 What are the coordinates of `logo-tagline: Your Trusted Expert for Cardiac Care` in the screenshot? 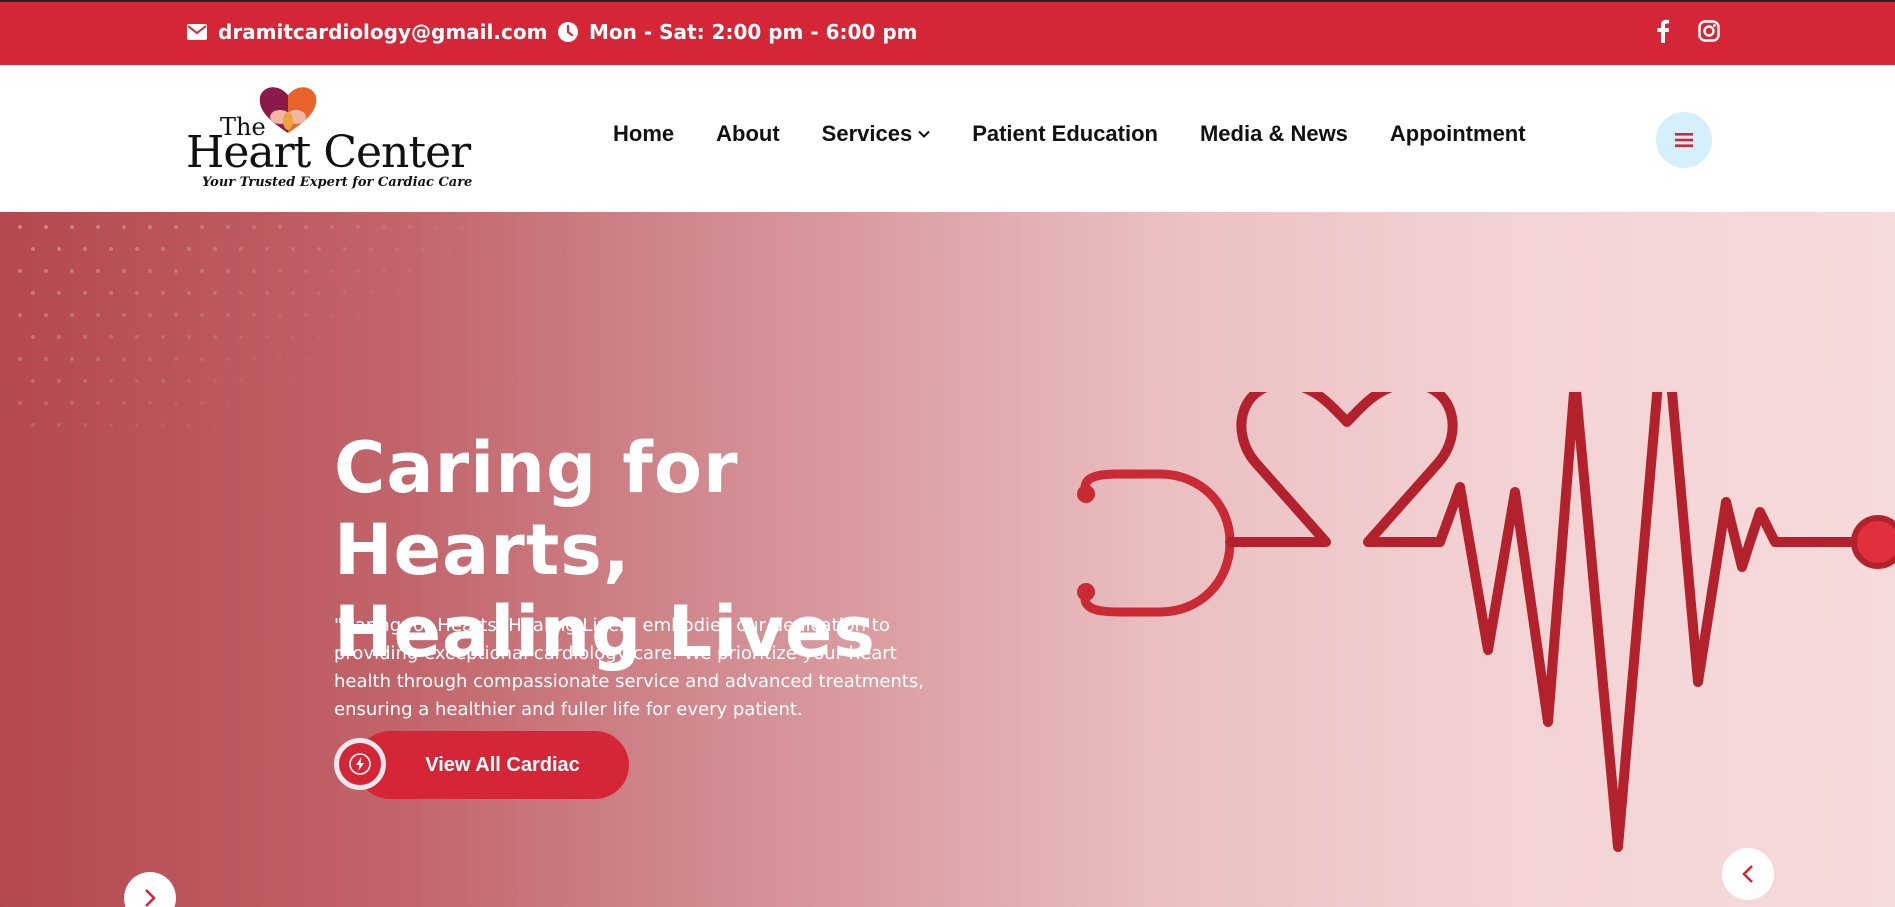 It's located at (337, 182).